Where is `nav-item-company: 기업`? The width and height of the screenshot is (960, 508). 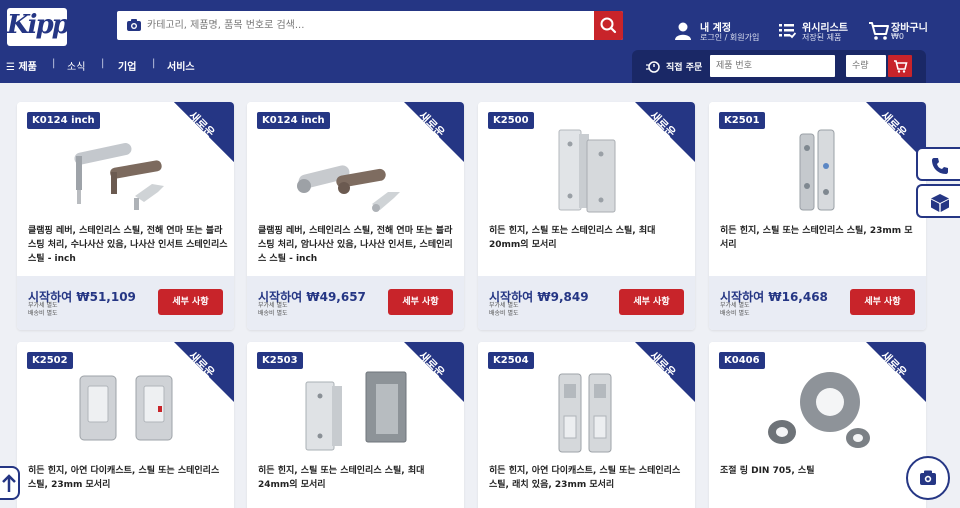 nav-item-company: 기업 is located at coordinates (127, 65).